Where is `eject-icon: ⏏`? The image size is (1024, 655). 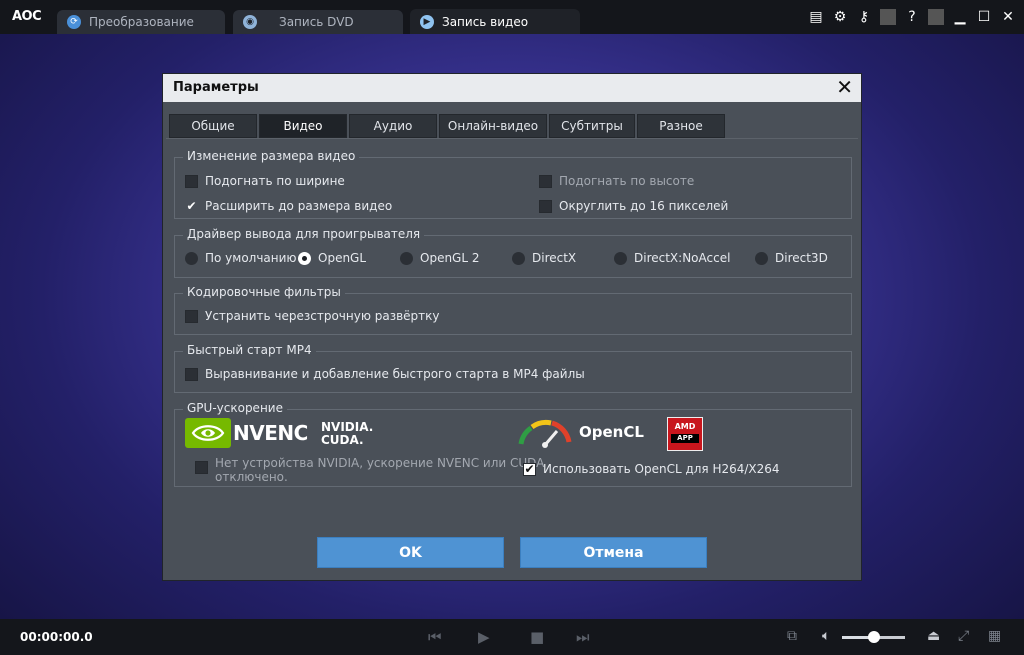 eject-icon: ⏏ is located at coordinates (933, 636).